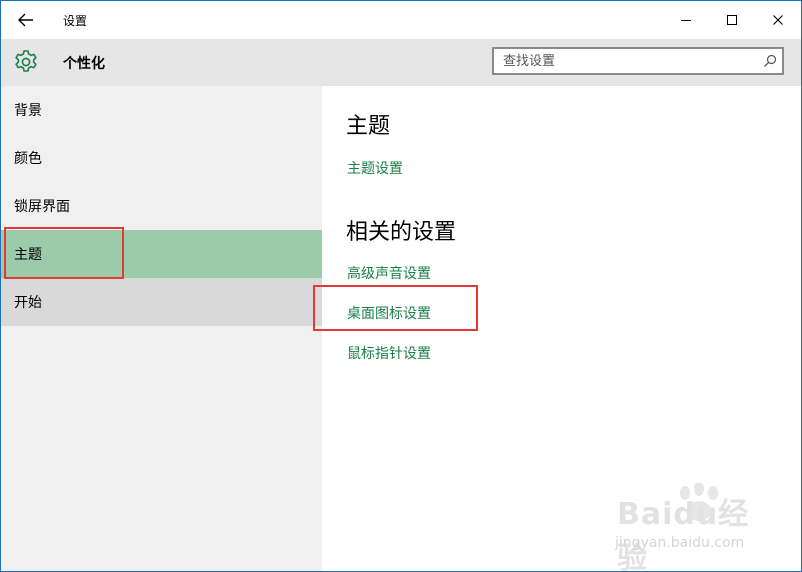 This screenshot has width=802, height=572. I want to click on window-controls, so click(732, 20).